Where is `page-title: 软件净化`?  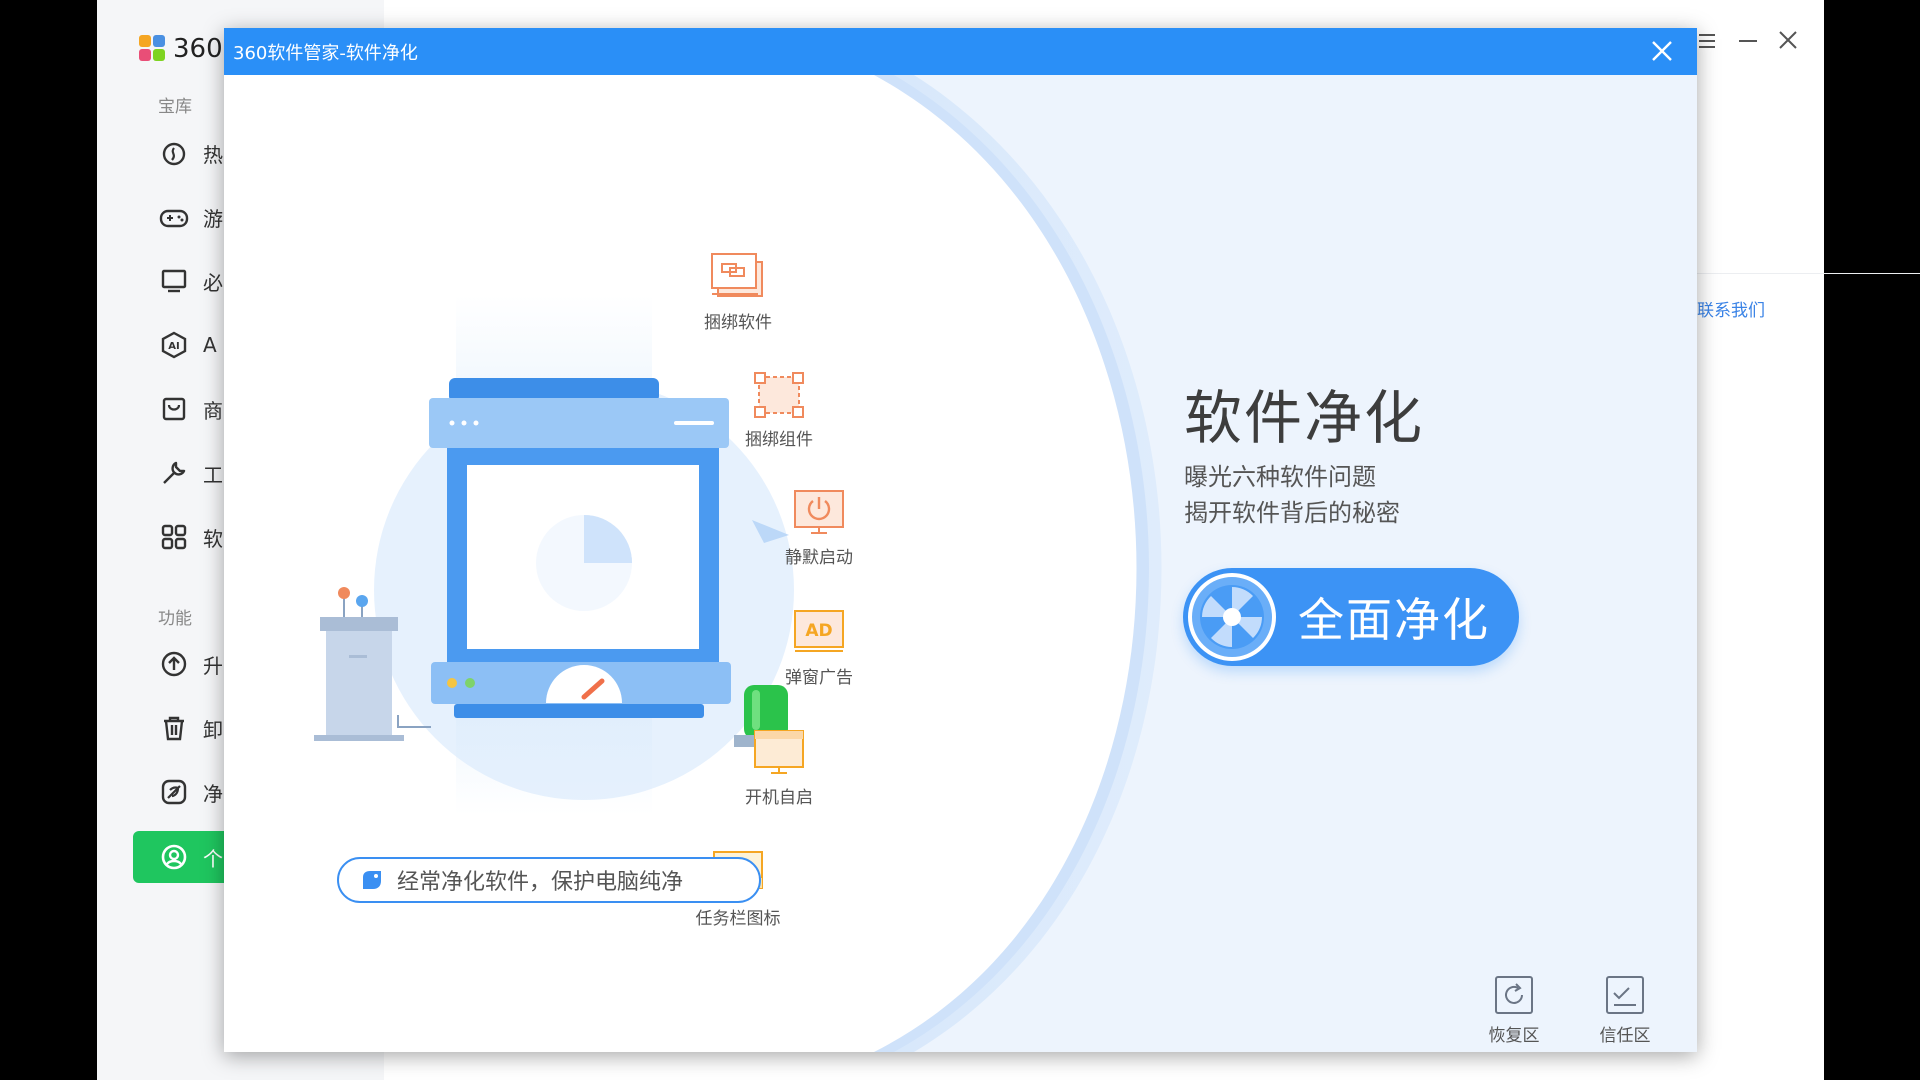 page-title: 软件净化 is located at coordinates (1304, 418).